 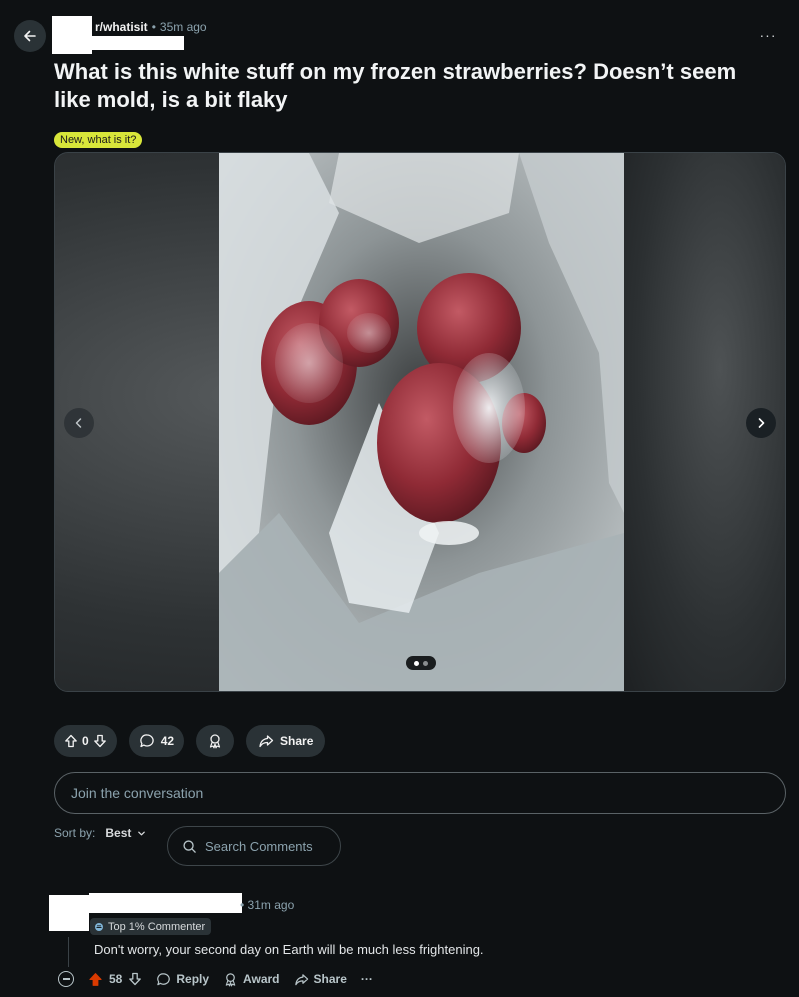 I want to click on sort-label: Sort by:, so click(x=75, y=833).